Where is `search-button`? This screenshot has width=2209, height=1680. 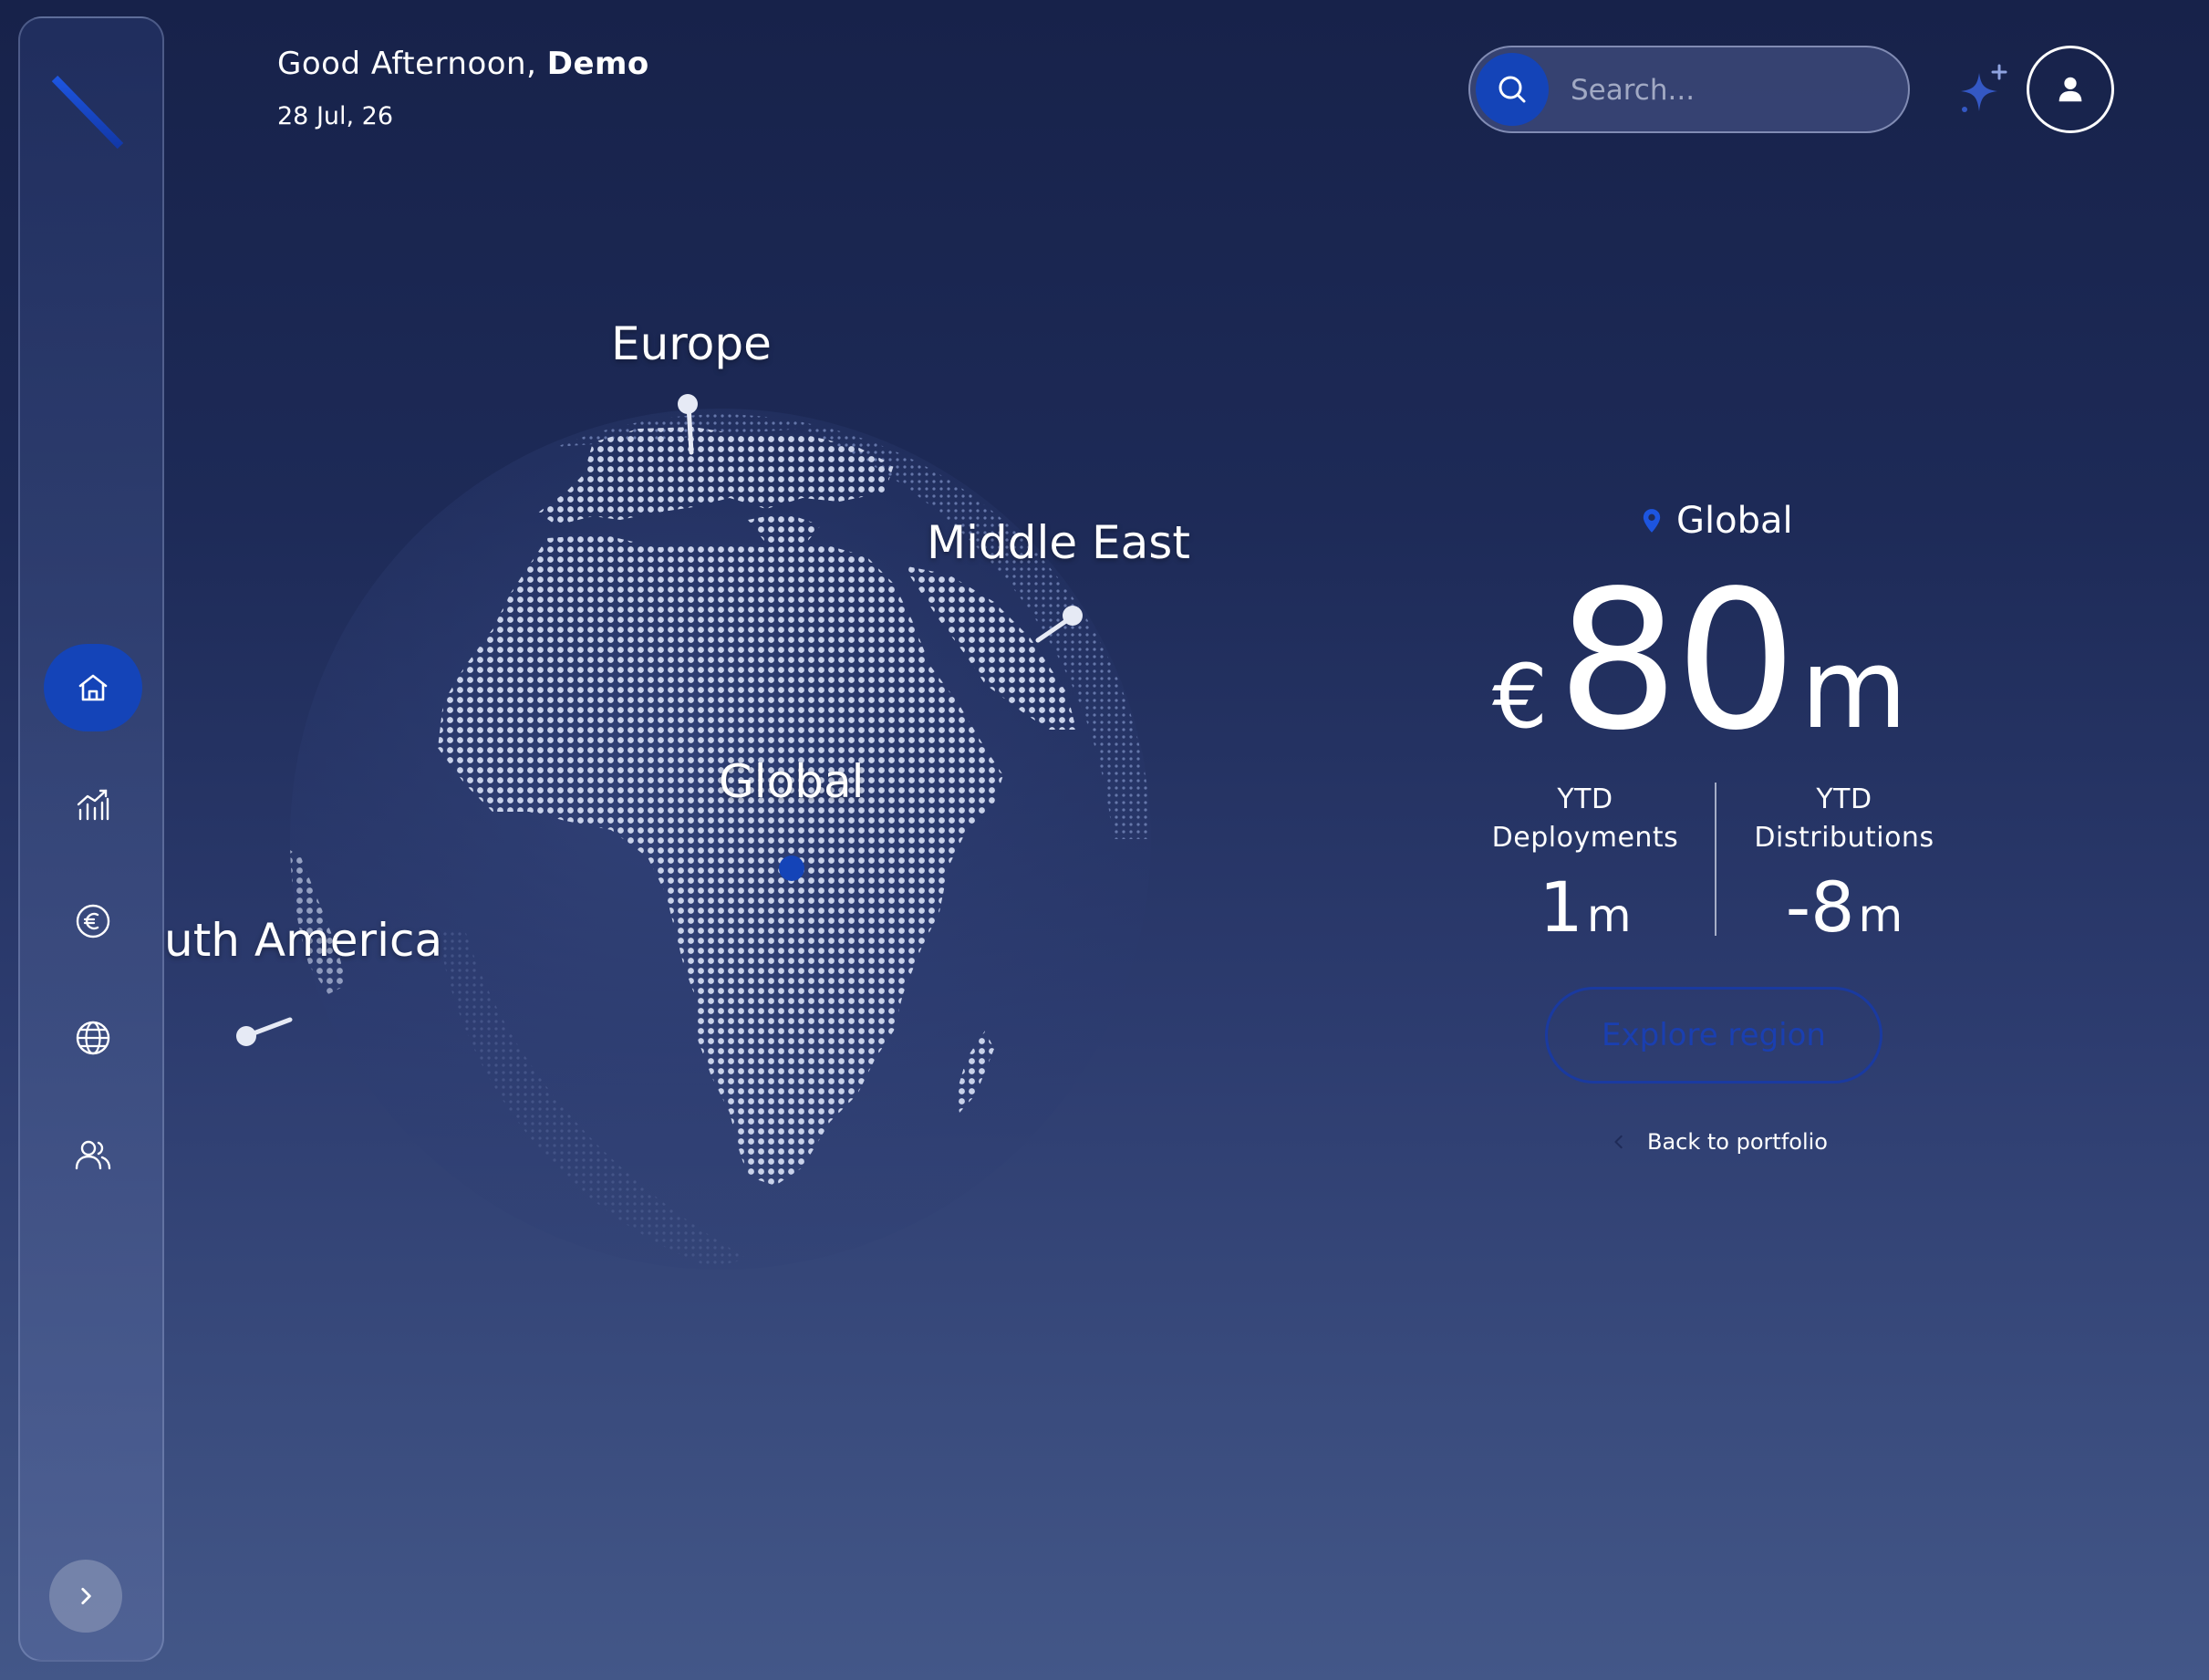
search-button is located at coordinates (1512, 89).